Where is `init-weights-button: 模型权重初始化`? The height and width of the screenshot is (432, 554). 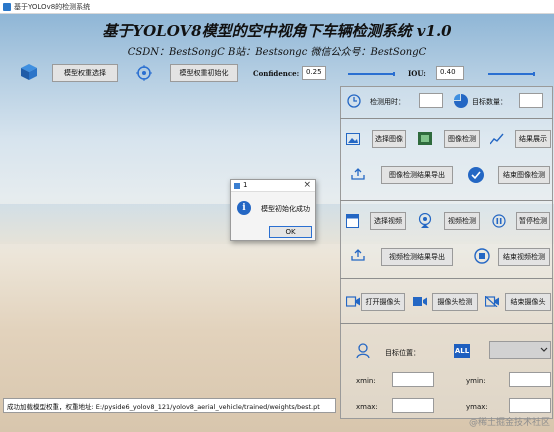
init-weights-button: 模型权重初始化 is located at coordinates (204, 73).